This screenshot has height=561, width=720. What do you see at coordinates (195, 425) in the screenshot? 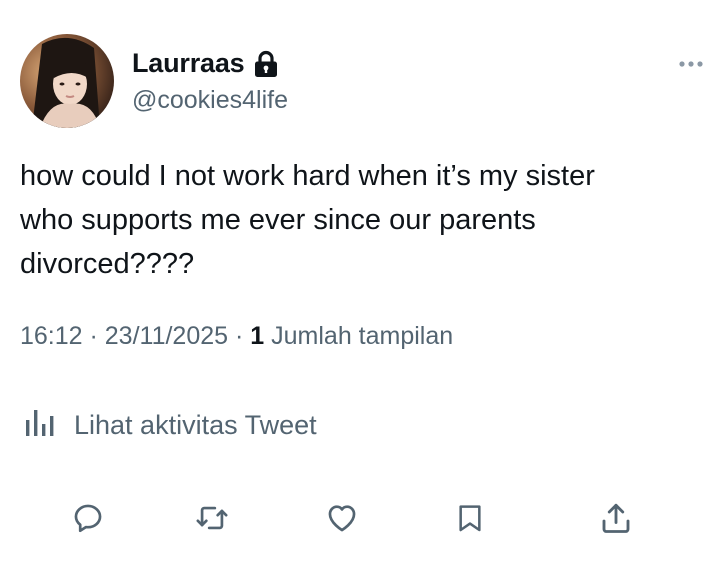
I see `view-tweet-activity-label: Lihat aktivitas Tweet` at bounding box center [195, 425].